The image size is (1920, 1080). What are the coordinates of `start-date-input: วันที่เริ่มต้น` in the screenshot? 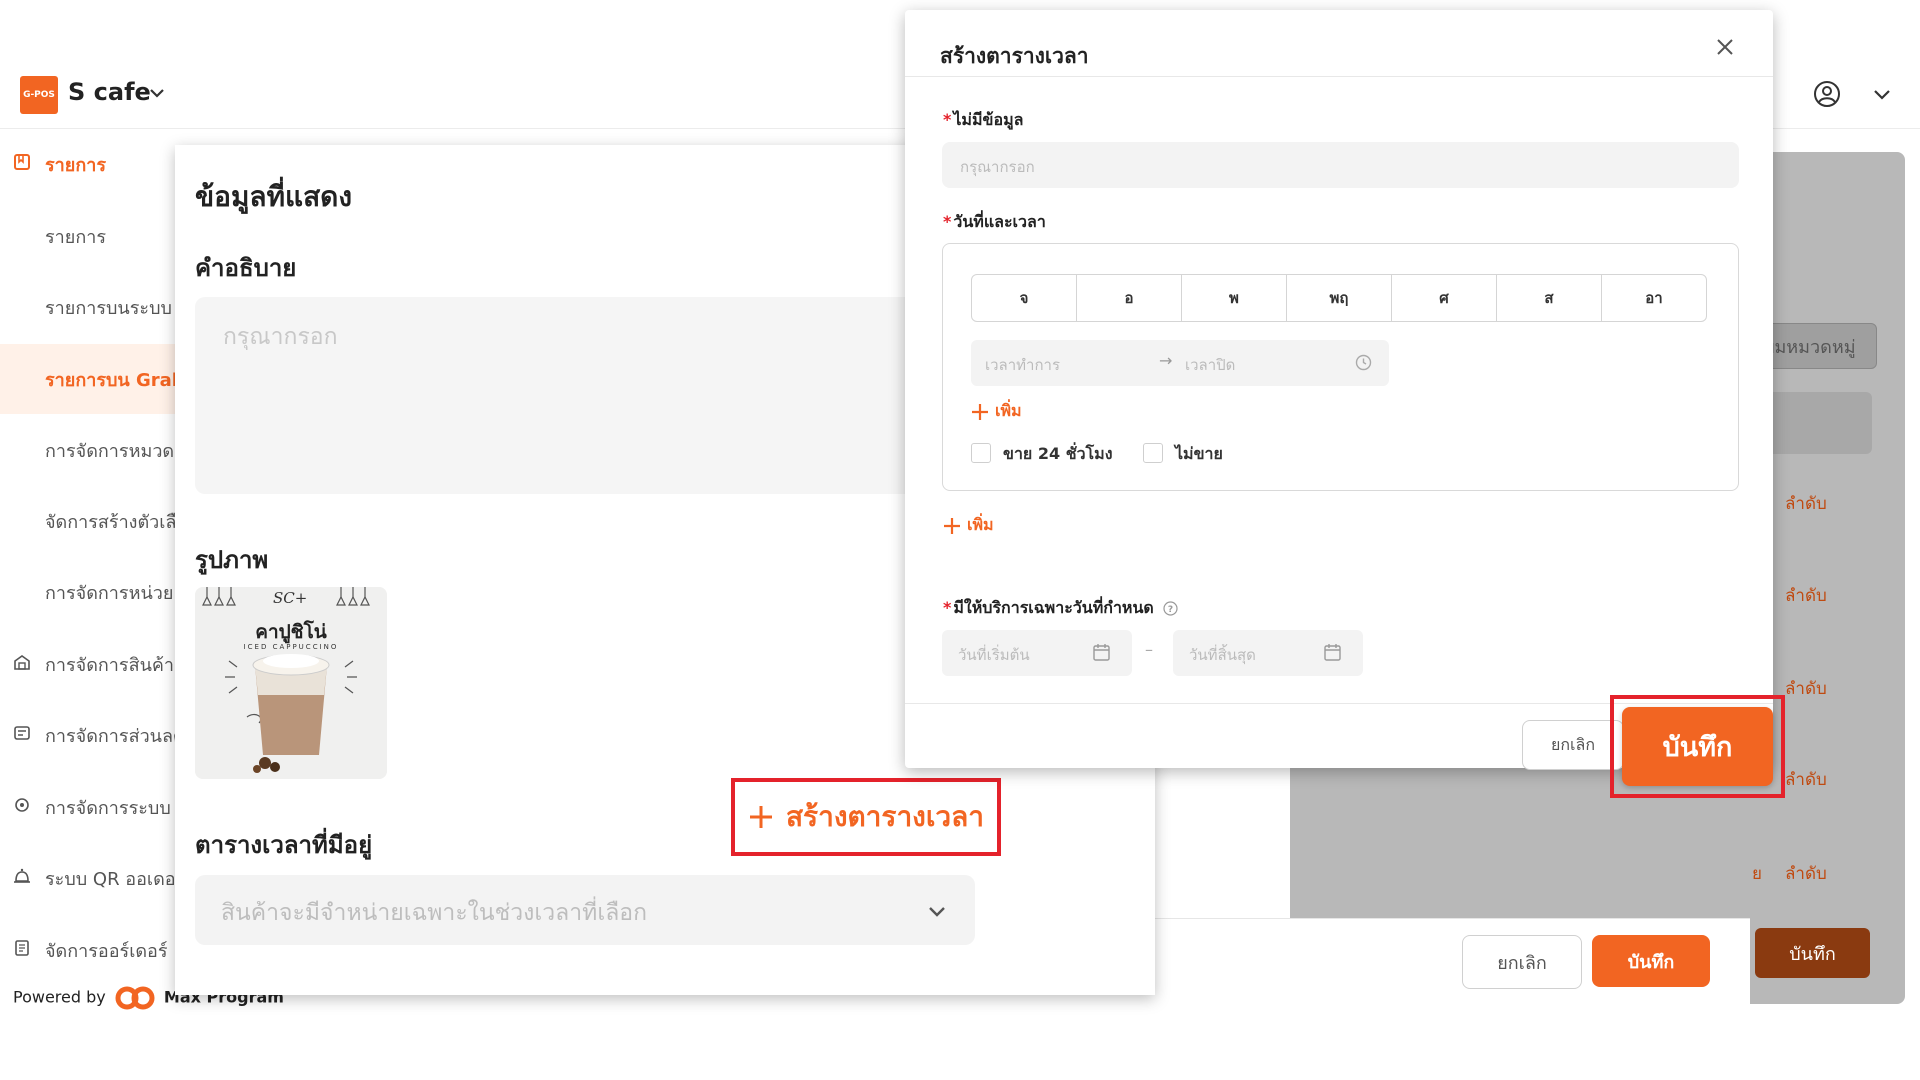 It's located at (1037, 653).